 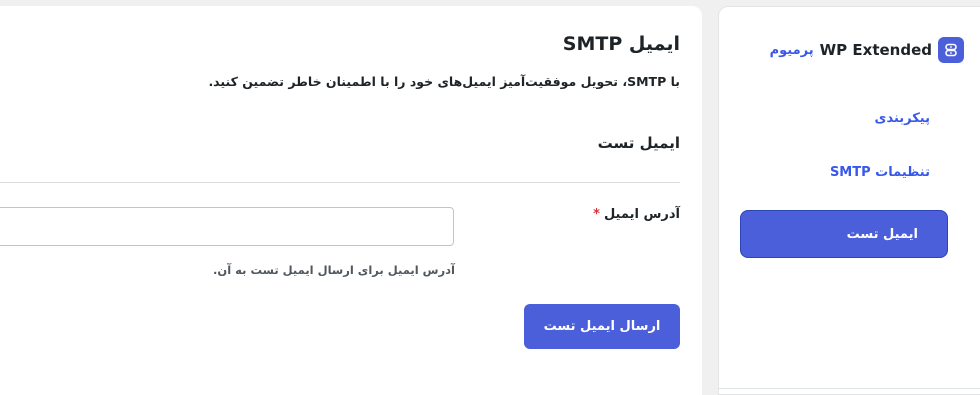 What do you see at coordinates (791, 50) in the screenshot?
I see `premium-badge: پرمیوم` at bounding box center [791, 50].